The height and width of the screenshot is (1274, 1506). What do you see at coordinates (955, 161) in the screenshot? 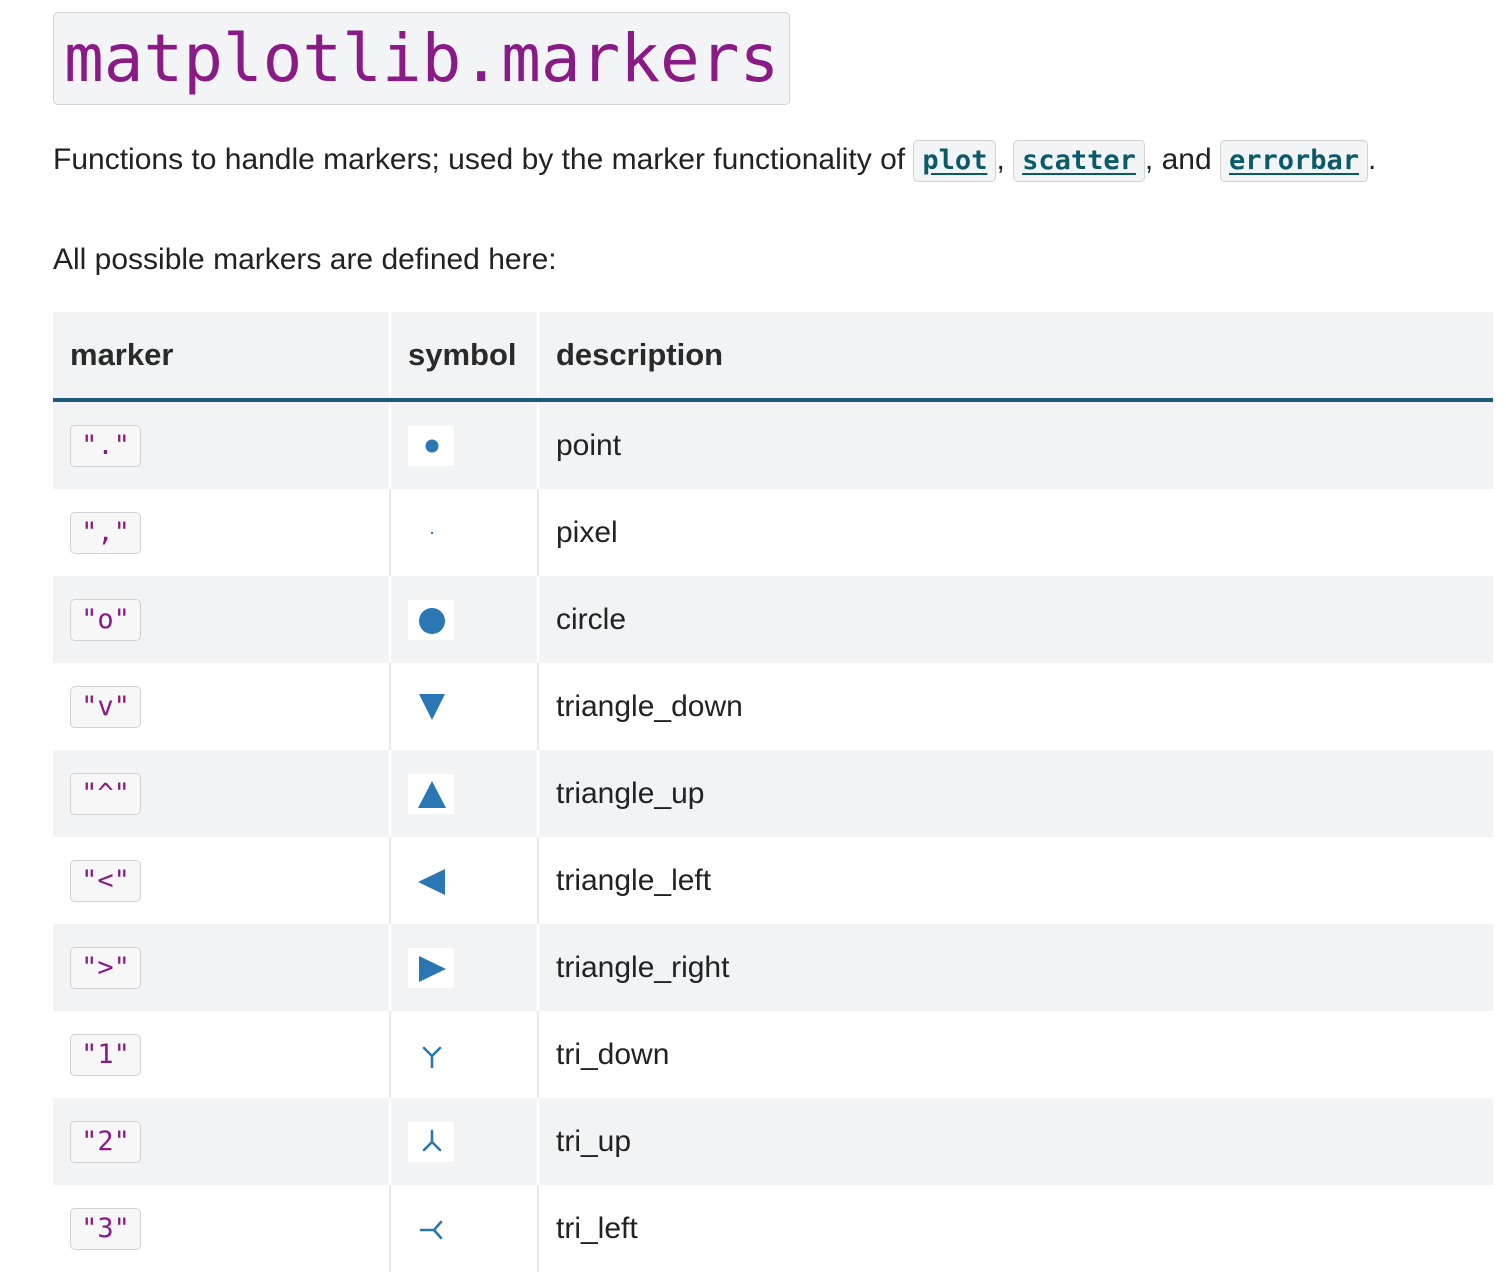
I see `plot-link: plot` at bounding box center [955, 161].